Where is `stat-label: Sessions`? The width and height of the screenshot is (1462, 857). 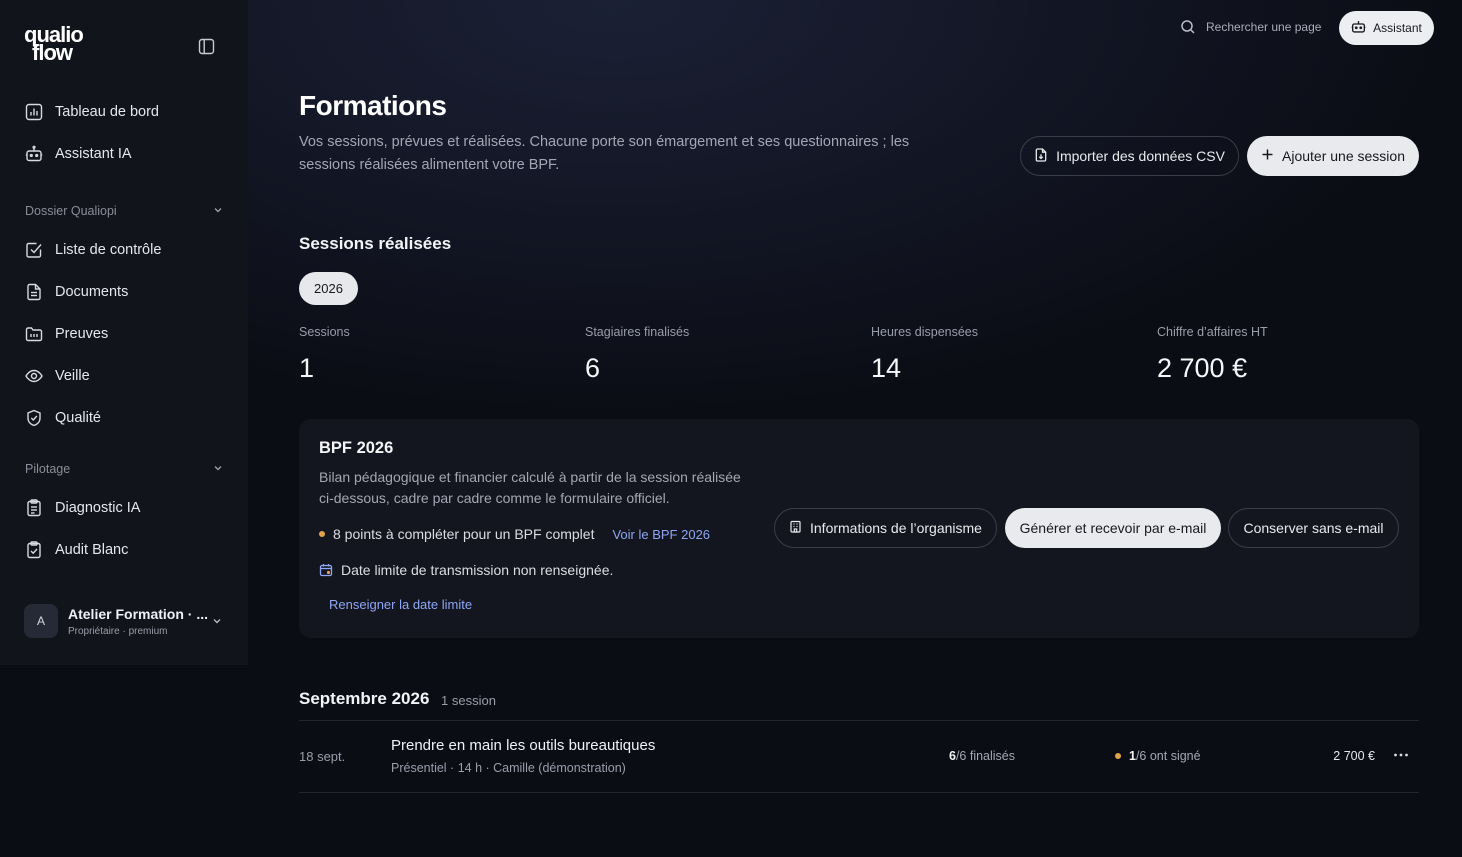
stat-label: Sessions is located at coordinates (324, 332).